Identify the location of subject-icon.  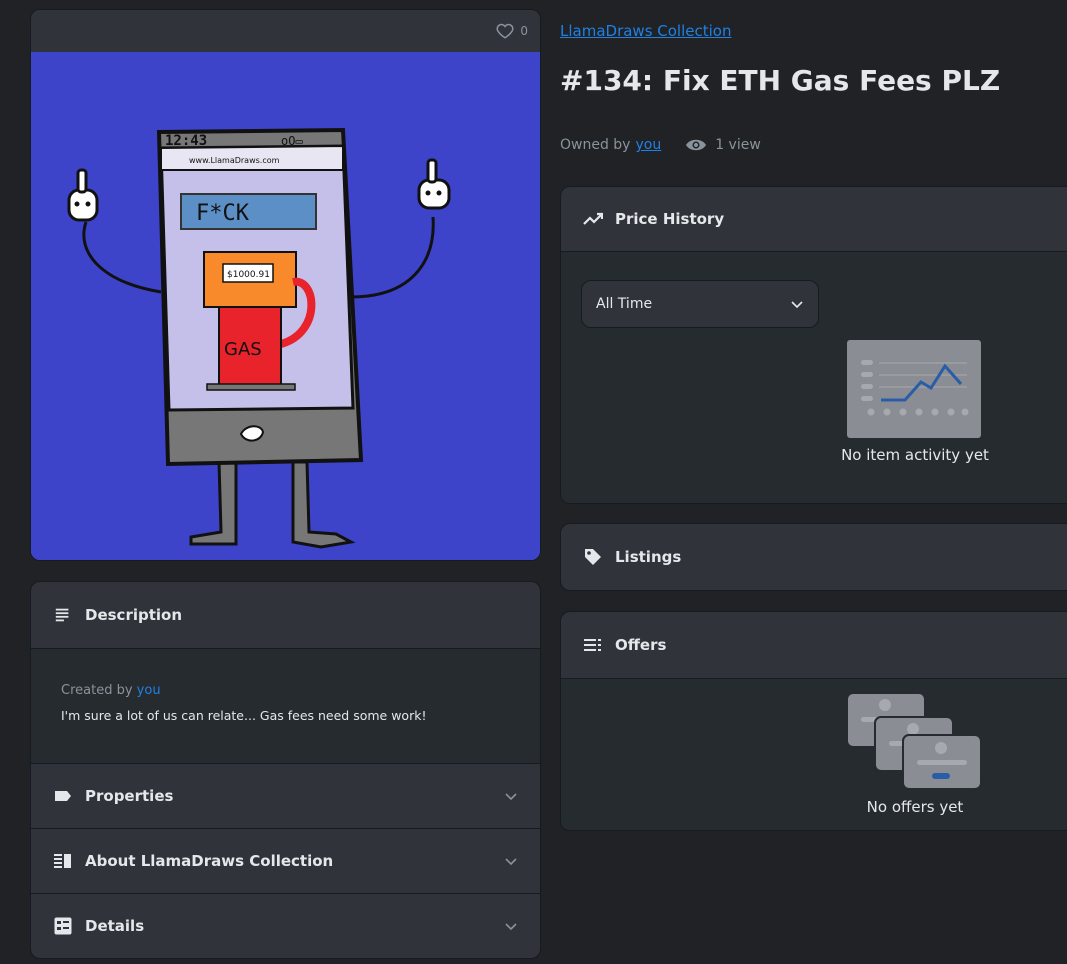
(63, 615).